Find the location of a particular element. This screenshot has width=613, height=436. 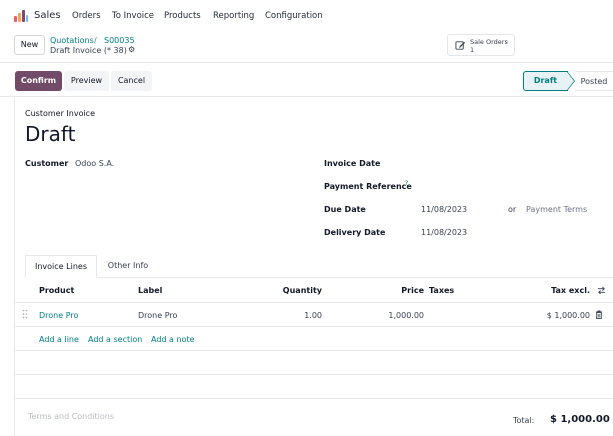

tab-invoice-lines: Invoice Lines is located at coordinates (61, 266).